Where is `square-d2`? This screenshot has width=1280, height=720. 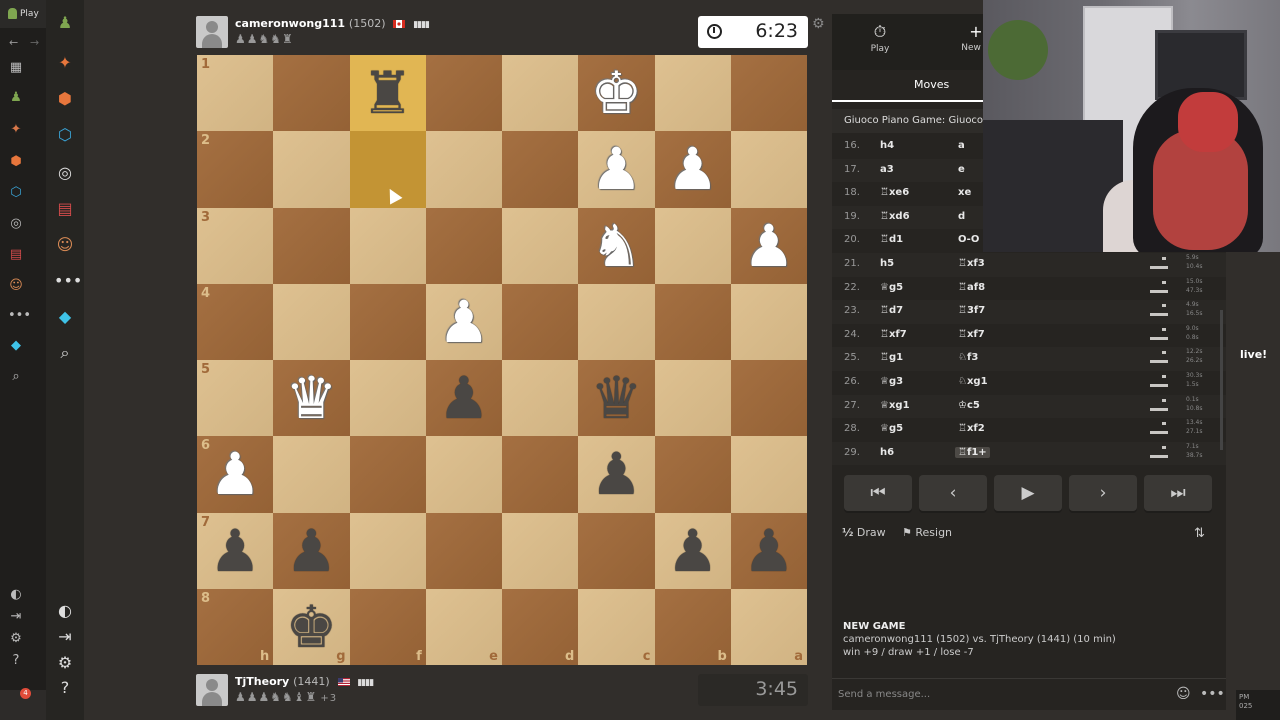
square-d2 is located at coordinates (540, 169).